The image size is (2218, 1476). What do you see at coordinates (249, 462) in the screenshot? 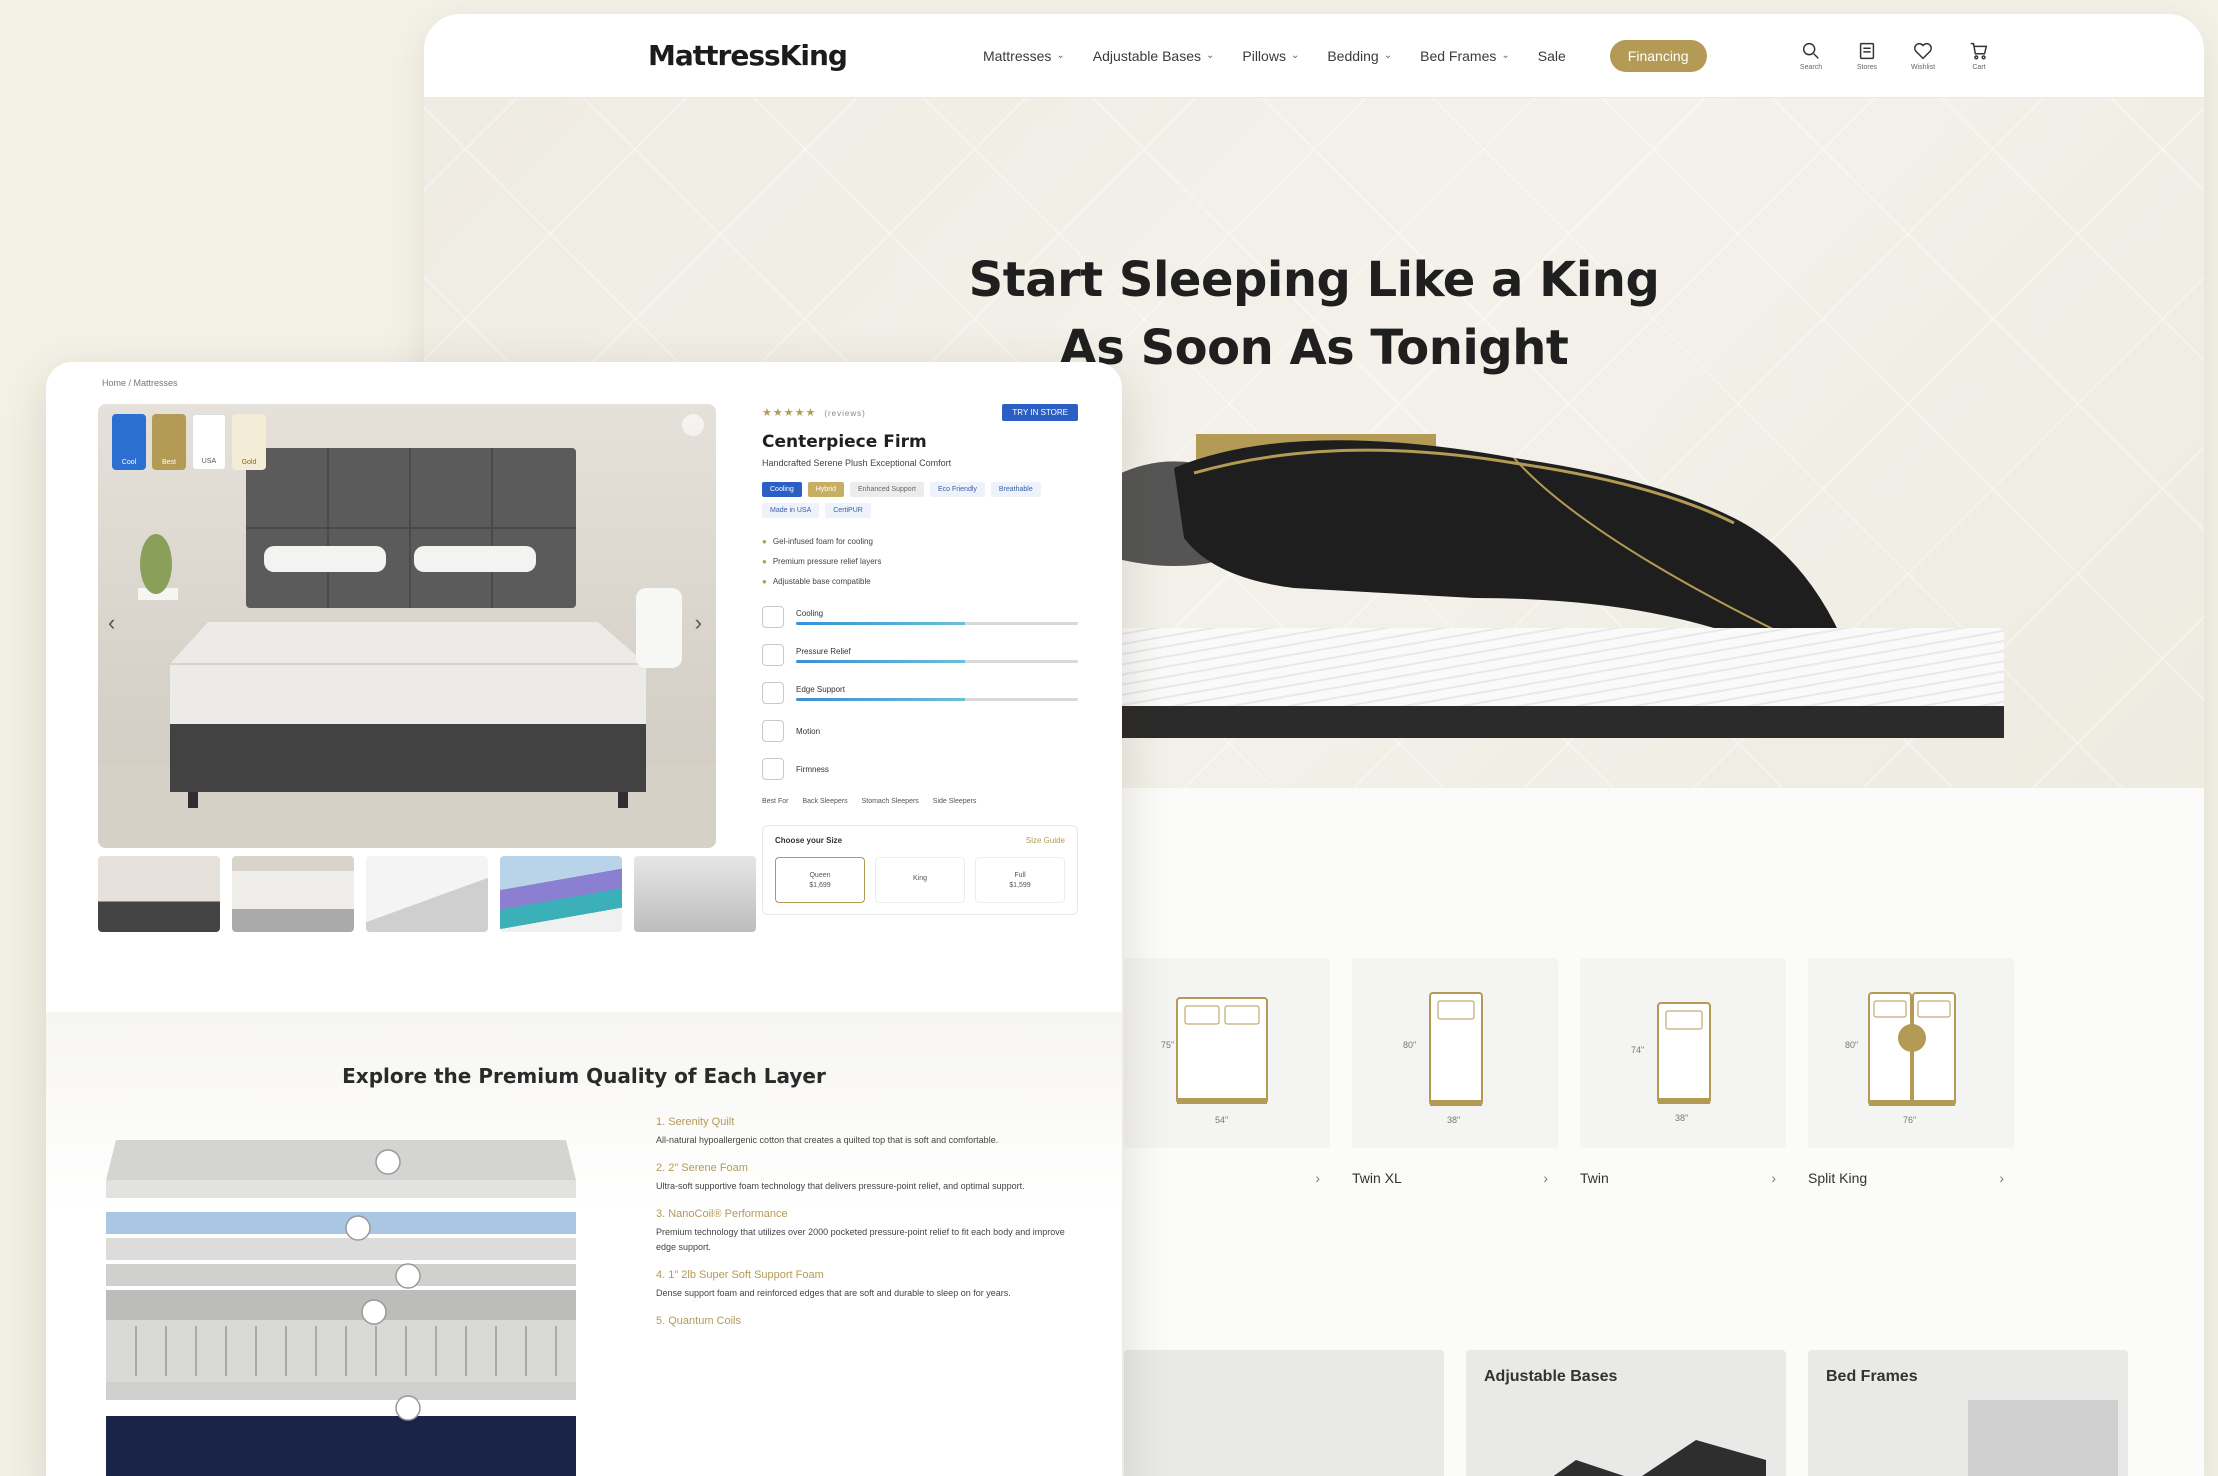
I see `badge-label: Gold` at bounding box center [249, 462].